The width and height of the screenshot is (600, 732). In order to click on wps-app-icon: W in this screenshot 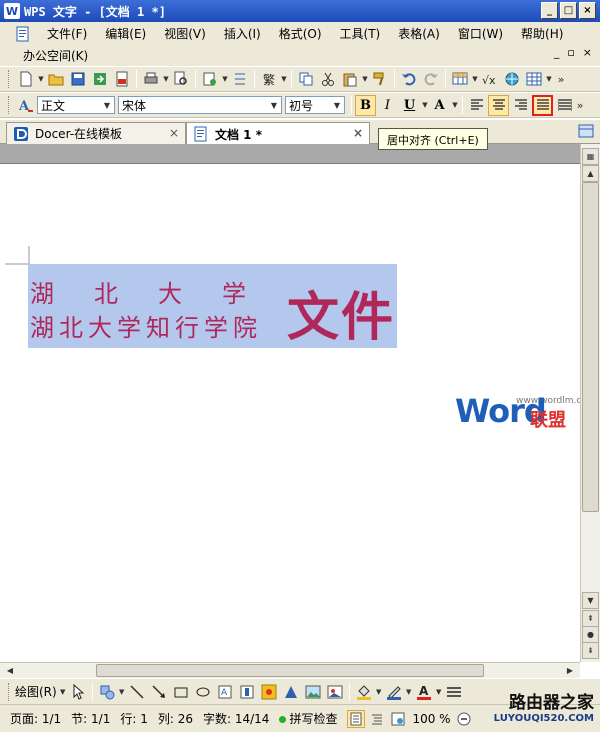, I will do `click(12, 11)`.